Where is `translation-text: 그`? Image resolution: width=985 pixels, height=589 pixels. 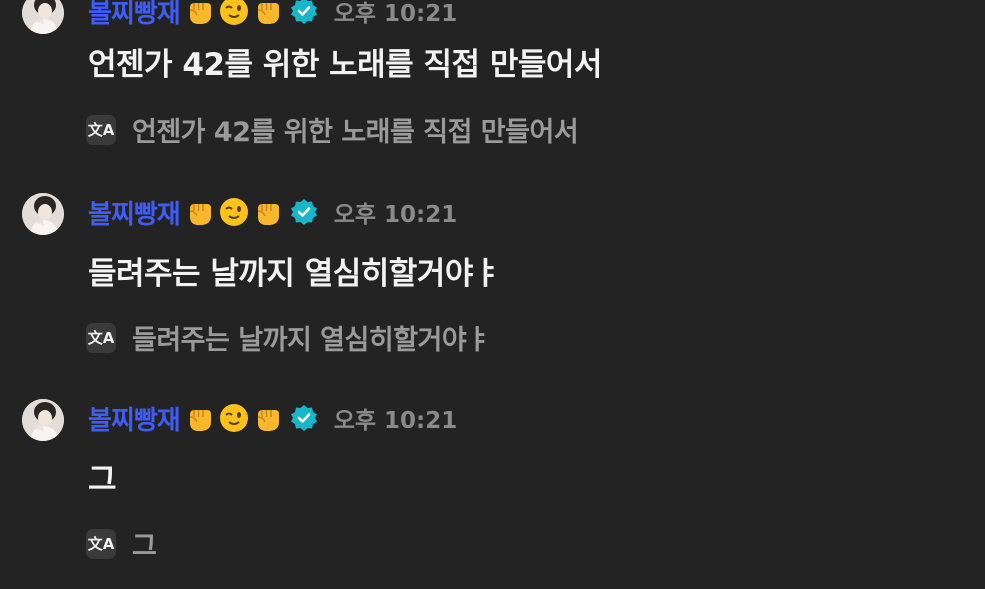
translation-text: 그 is located at coordinates (144, 546).